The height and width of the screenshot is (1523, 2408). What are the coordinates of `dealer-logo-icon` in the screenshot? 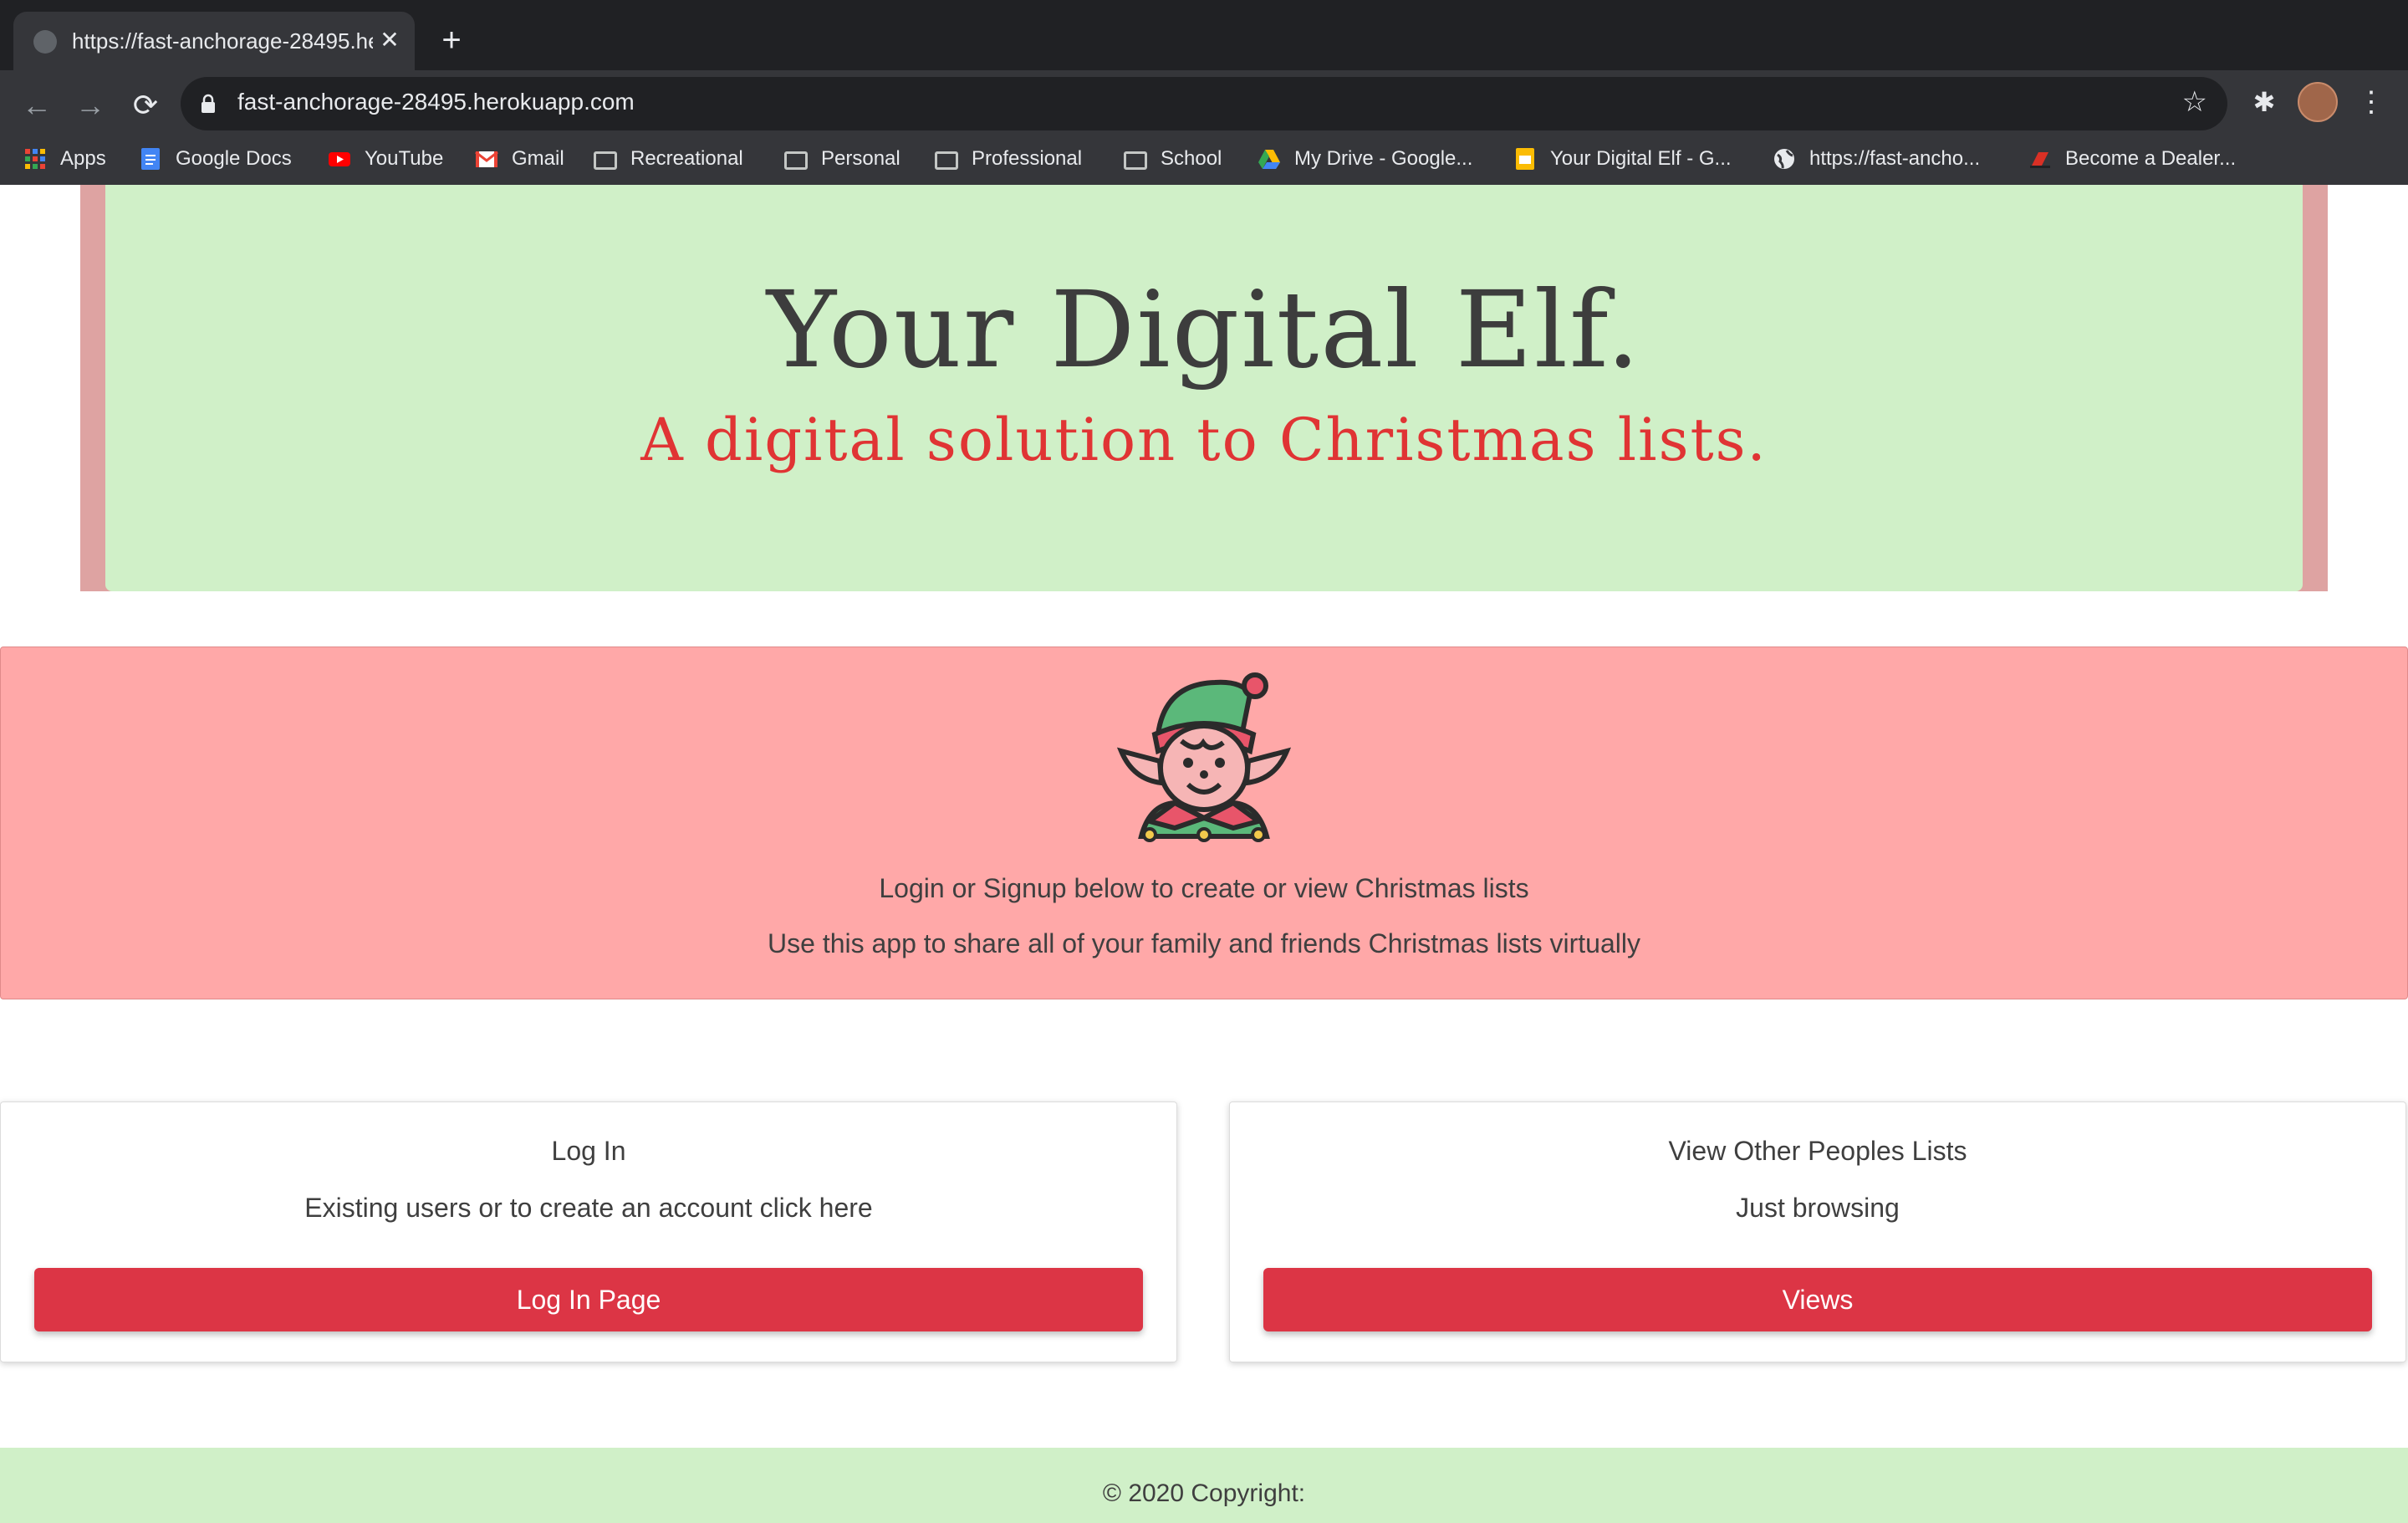 It's located at (2040, 160).